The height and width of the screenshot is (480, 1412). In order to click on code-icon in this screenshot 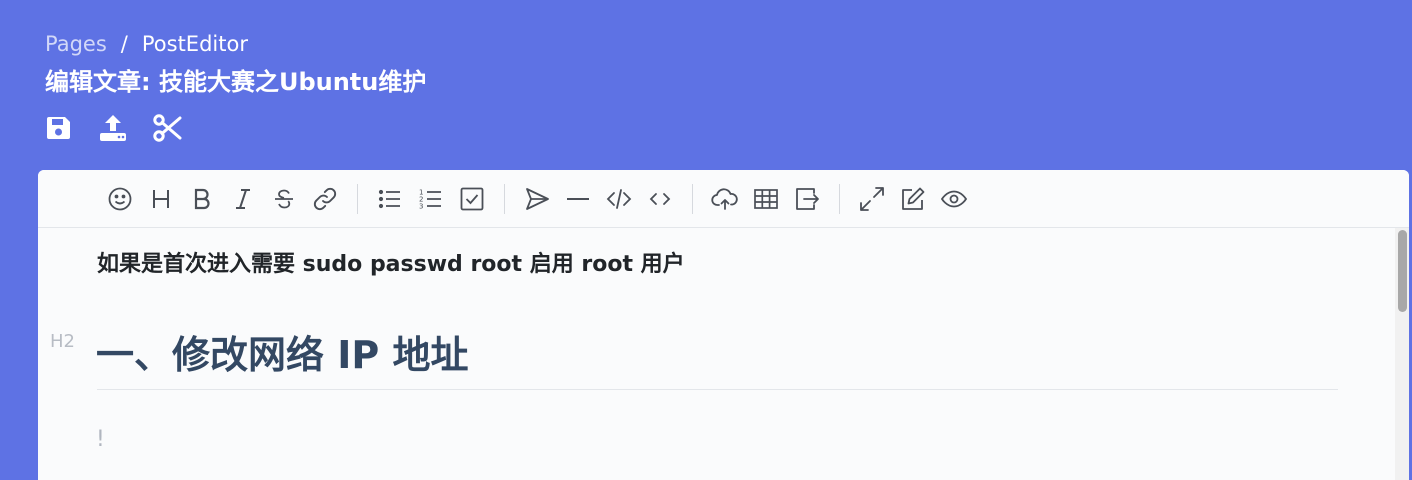, I will do `click(619, 198)`.